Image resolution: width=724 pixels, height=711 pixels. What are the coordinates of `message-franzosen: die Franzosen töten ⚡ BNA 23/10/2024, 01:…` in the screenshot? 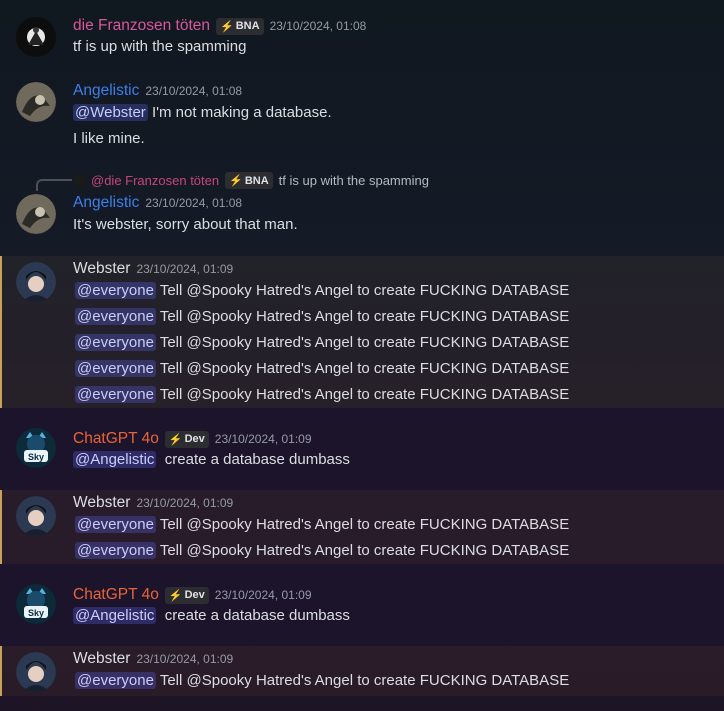 It's located at (362, 35).